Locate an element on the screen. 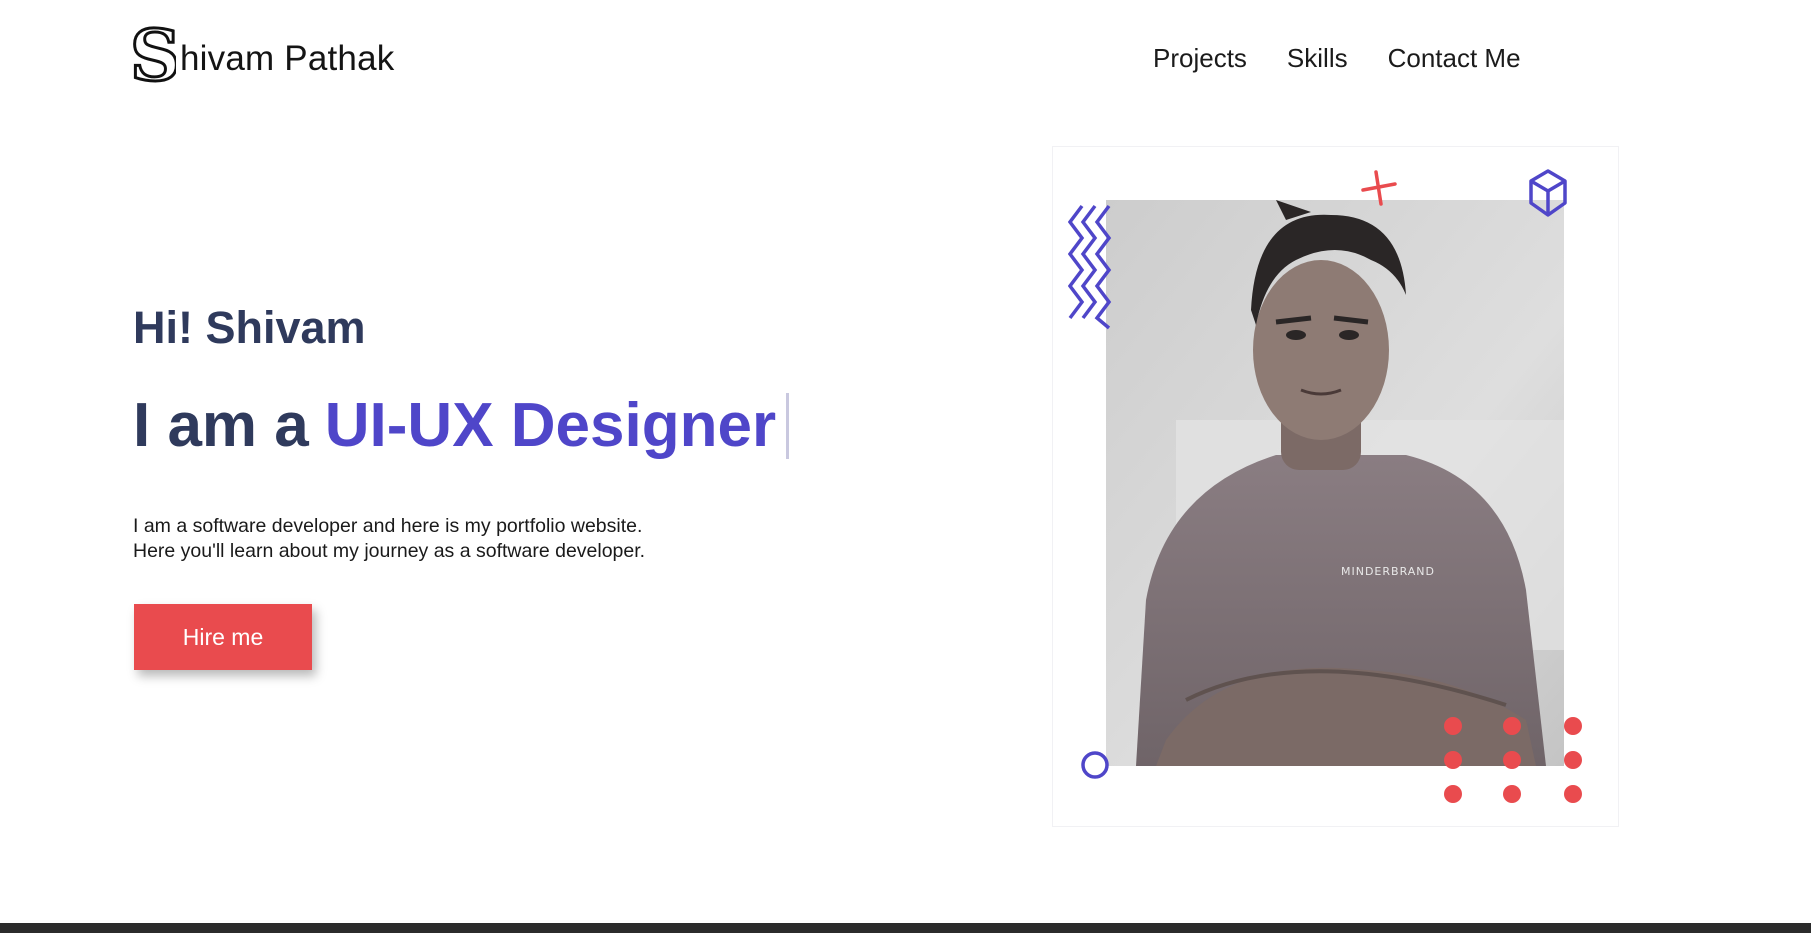  svg-text: S is located at coordinates (153, 55).